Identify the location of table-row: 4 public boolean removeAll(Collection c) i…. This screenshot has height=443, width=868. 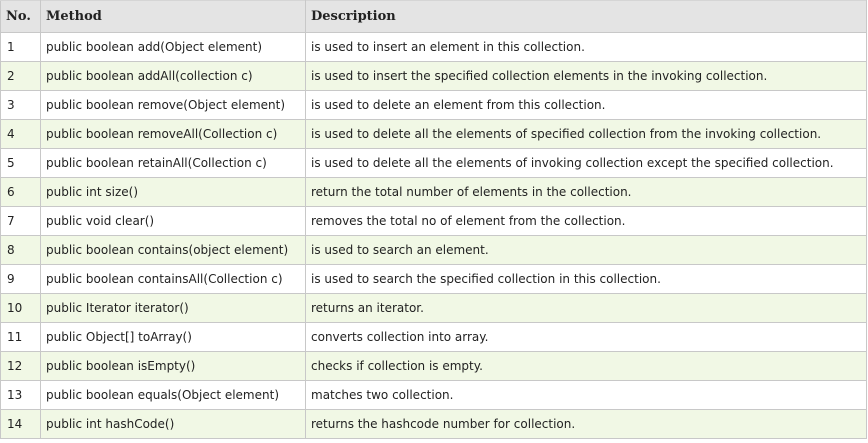
(433, 134).